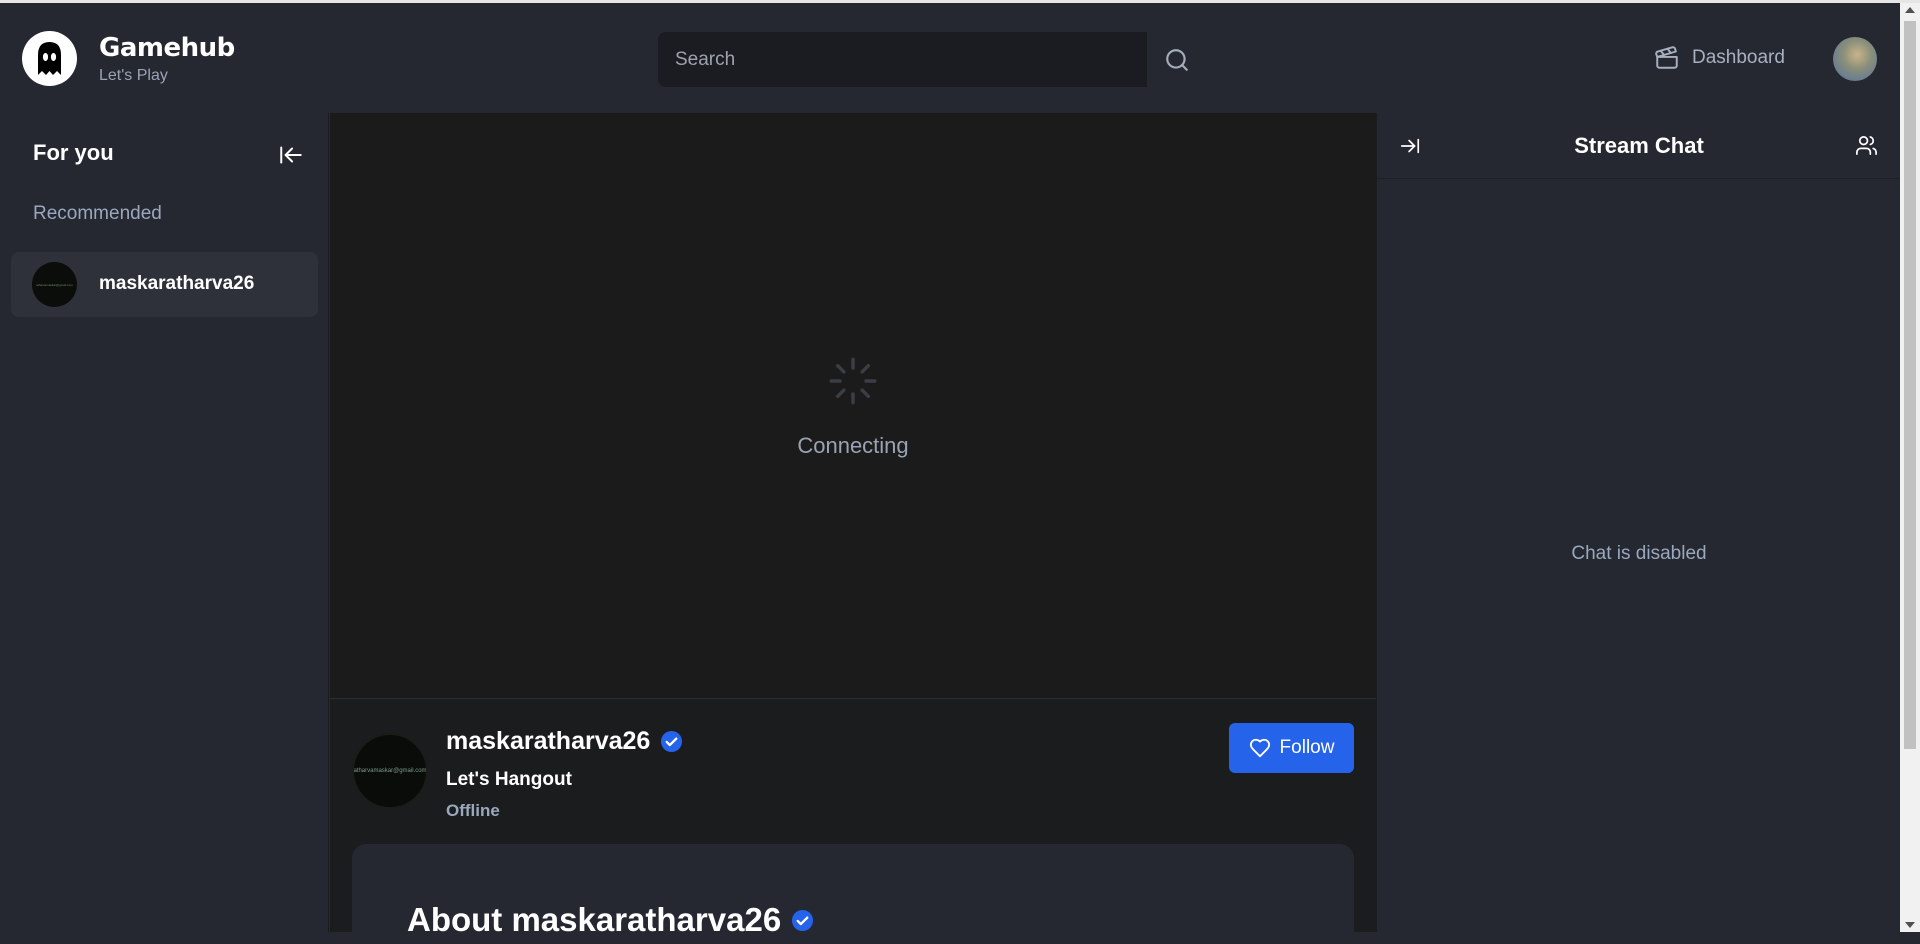 The width and height of the screenshot is (1920, 944). I want to click on brand-title: Gamehub, so click(167, 48).